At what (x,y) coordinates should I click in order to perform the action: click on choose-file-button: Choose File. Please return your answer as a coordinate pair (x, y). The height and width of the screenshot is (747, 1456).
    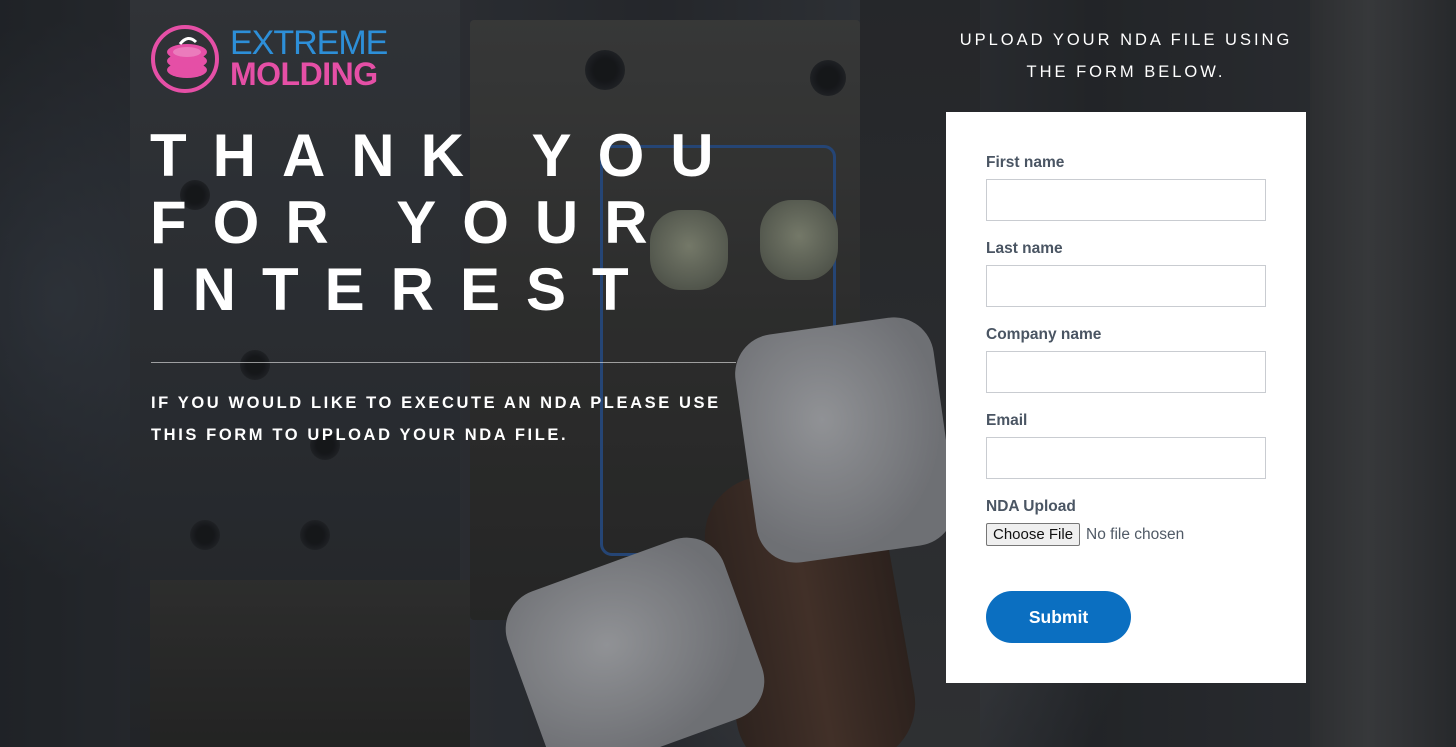
    Looking at the image, I should click on (1033, 534).